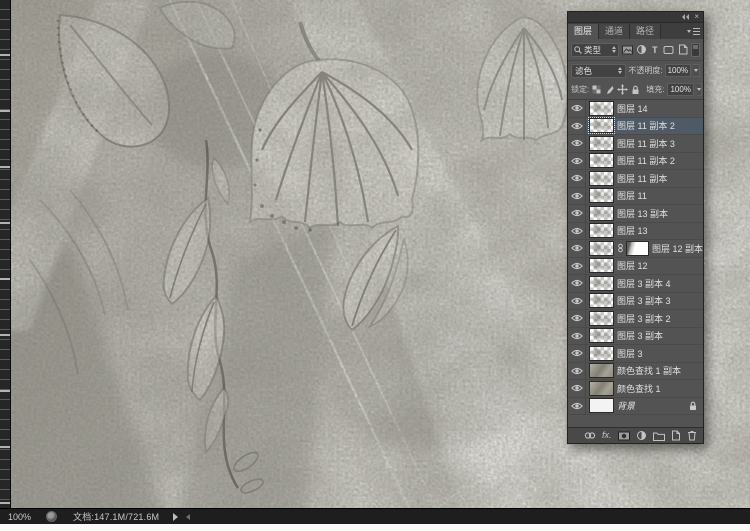 The image size is (750, 531). What do you see at coordinates (696, 17) in the screenshot?
I see `close-panel-icon: ×` at bounding box center [696, 17].